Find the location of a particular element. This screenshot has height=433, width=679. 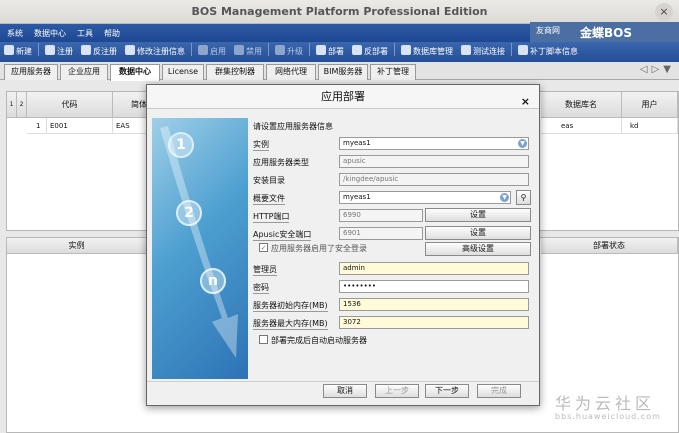

min-memory-label: 服务器初始内存(MB) is located at coordinates (290, 306).